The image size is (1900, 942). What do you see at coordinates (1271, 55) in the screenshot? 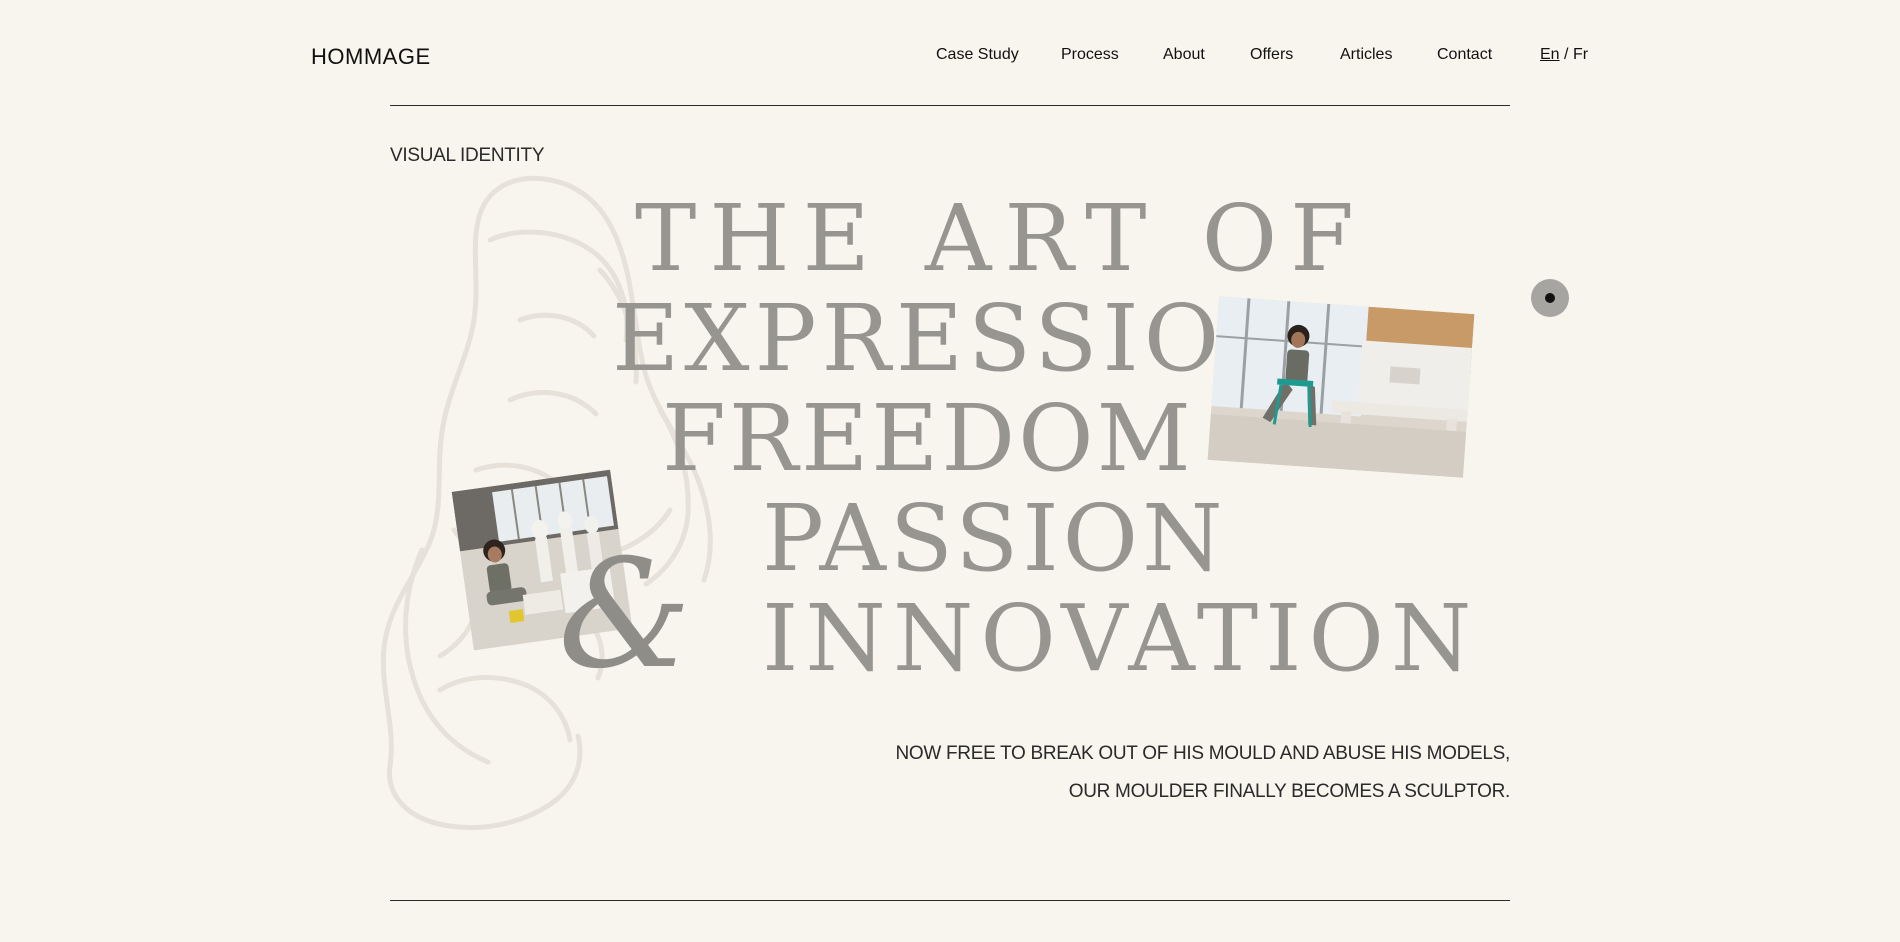
I see `nav-offers: Offers` at bounding box center [1271, 55].